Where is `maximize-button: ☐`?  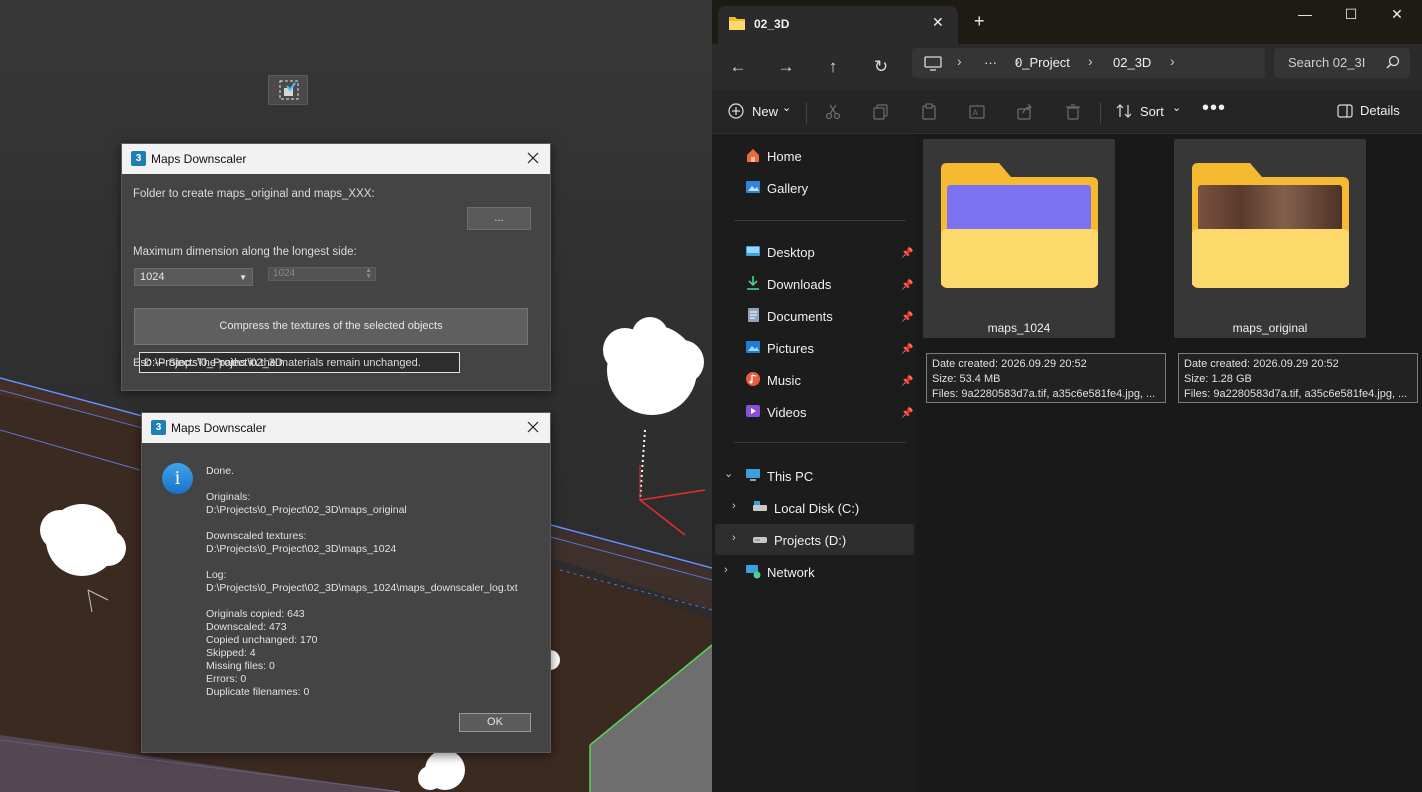
maximize-button: ☐ is located at coordinates (1351, 15).